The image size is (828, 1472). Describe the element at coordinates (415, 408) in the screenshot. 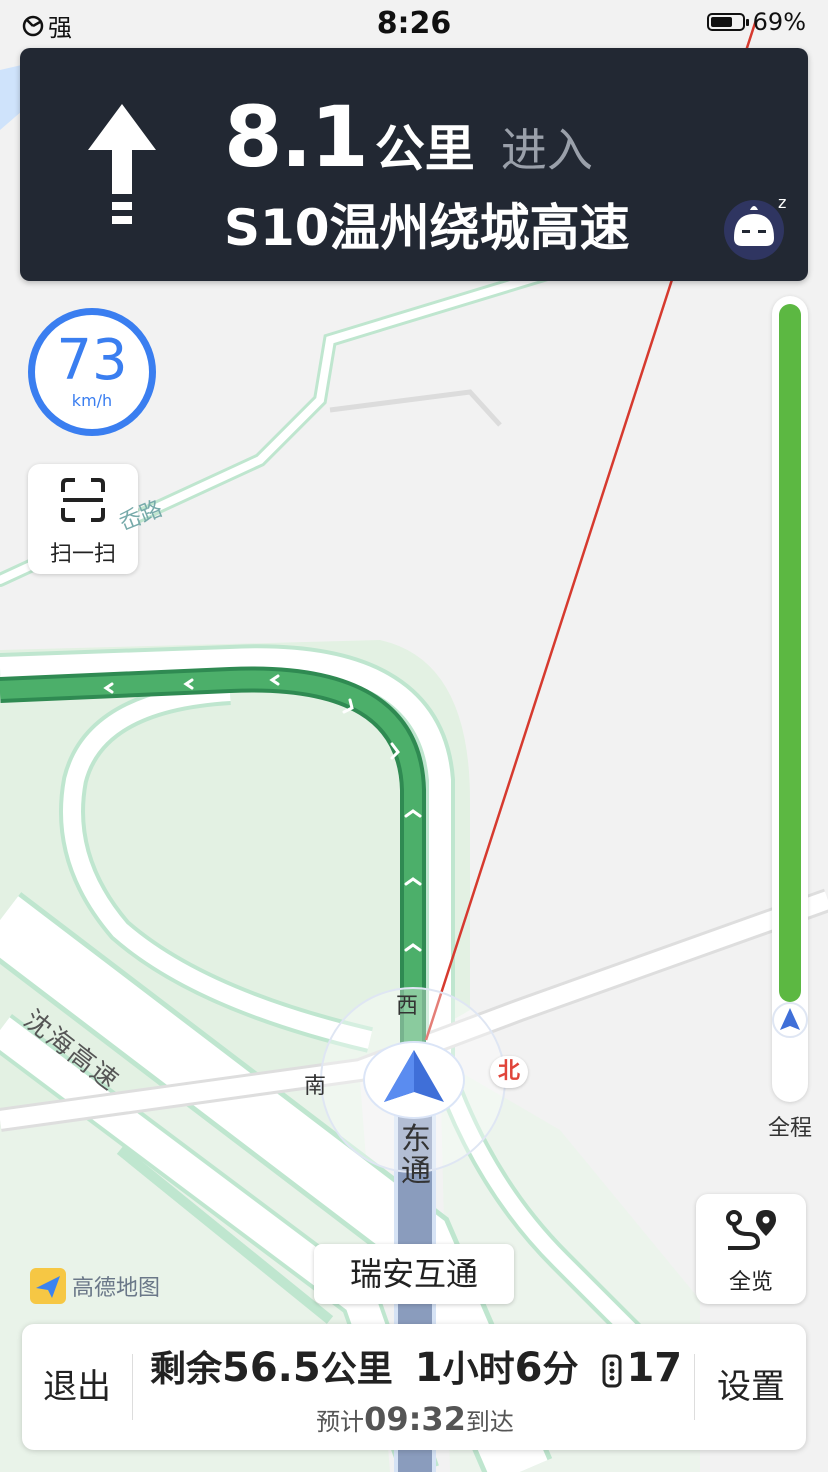

I see `road` at that location.